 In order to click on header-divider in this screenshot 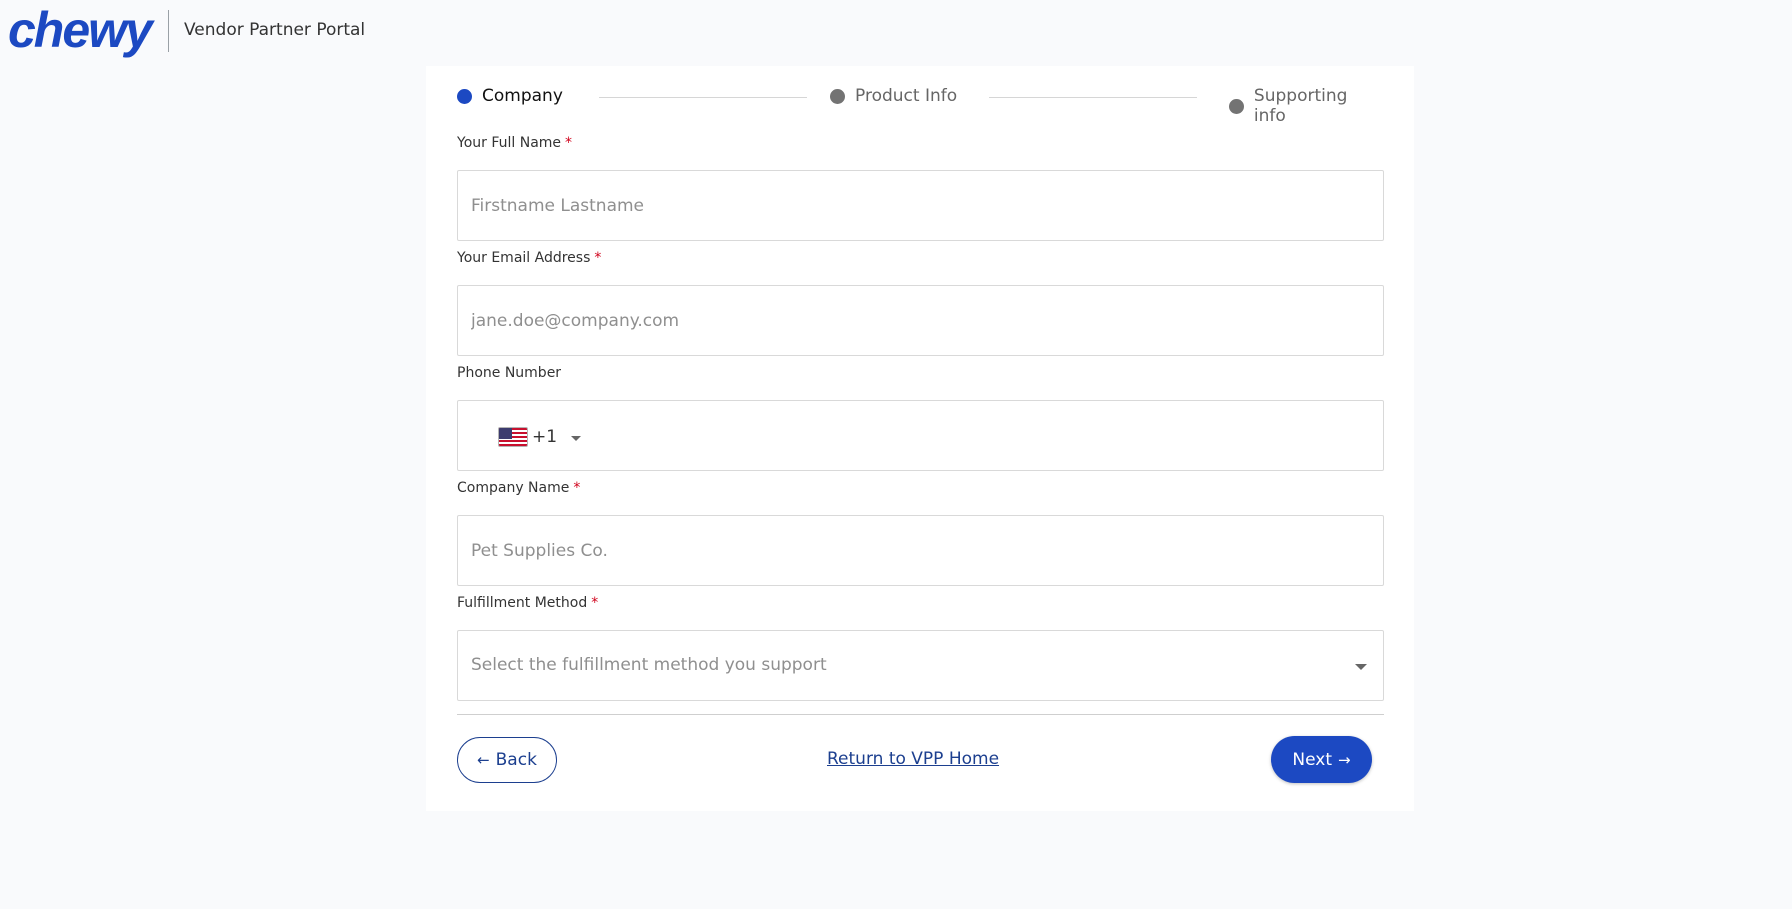, I will do `click(168, 31)`.